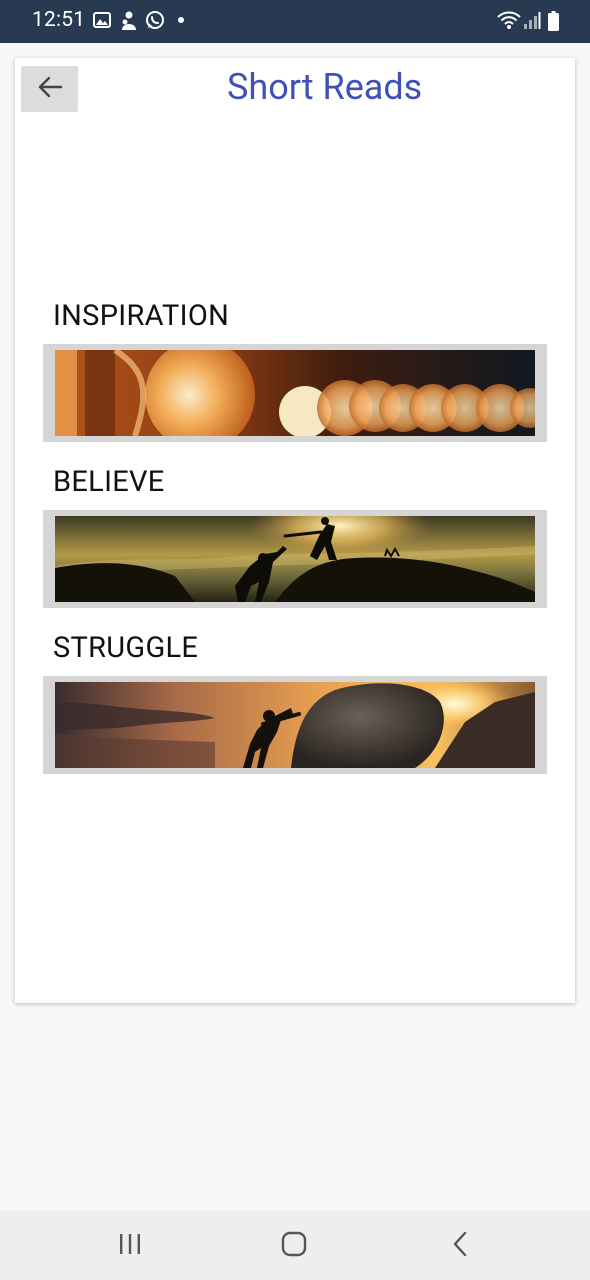 The image size is (590, 1280). Describe the element at coordinates (532, 23) in the screenshot. I see `signal-icon` at that location.